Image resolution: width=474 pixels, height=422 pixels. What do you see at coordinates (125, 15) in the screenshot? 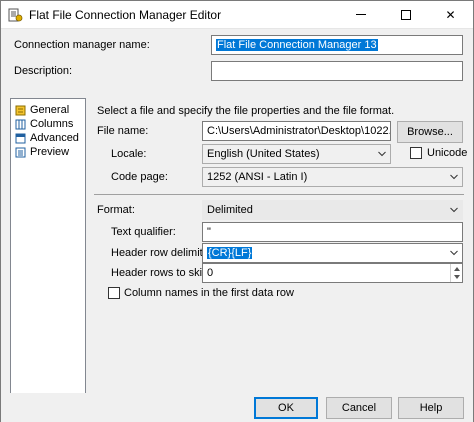
I see `window-title: Flat File Connection Manager Editor` at bounding box center [125, 15].